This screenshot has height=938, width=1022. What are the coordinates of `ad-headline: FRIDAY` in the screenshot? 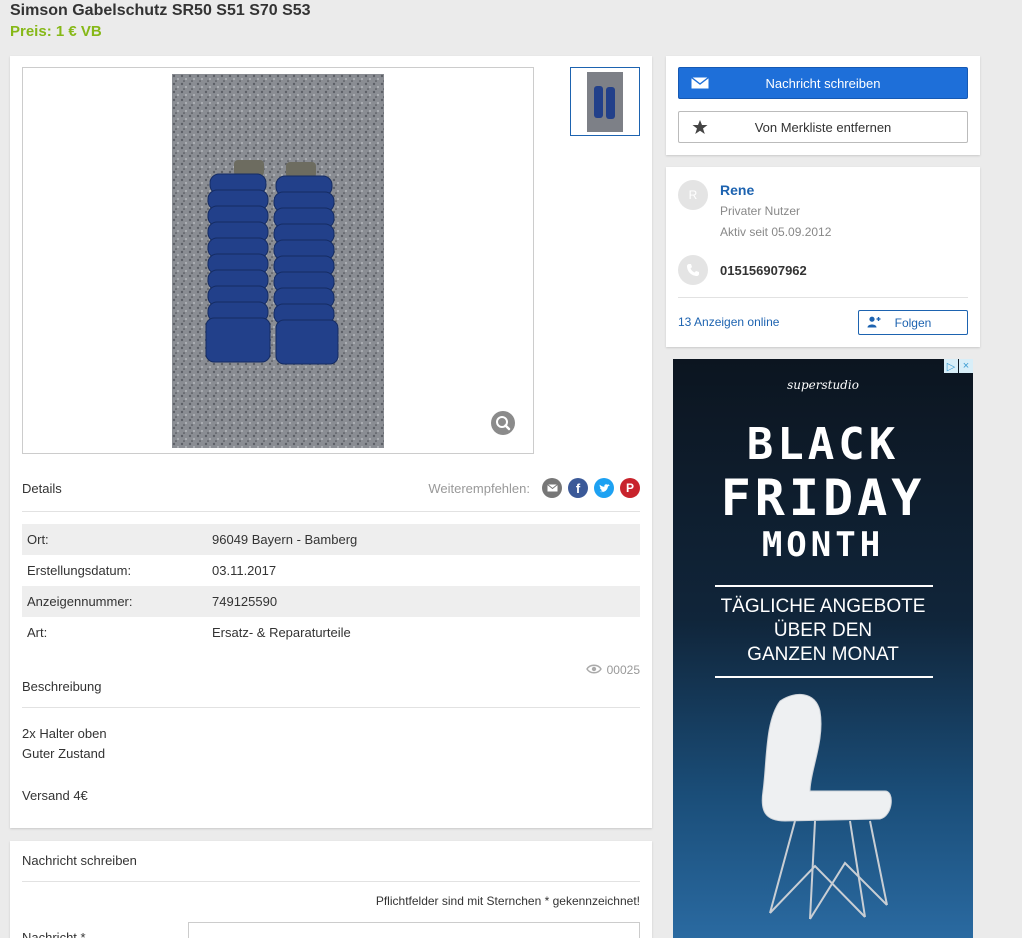 It's located at (823, 498).